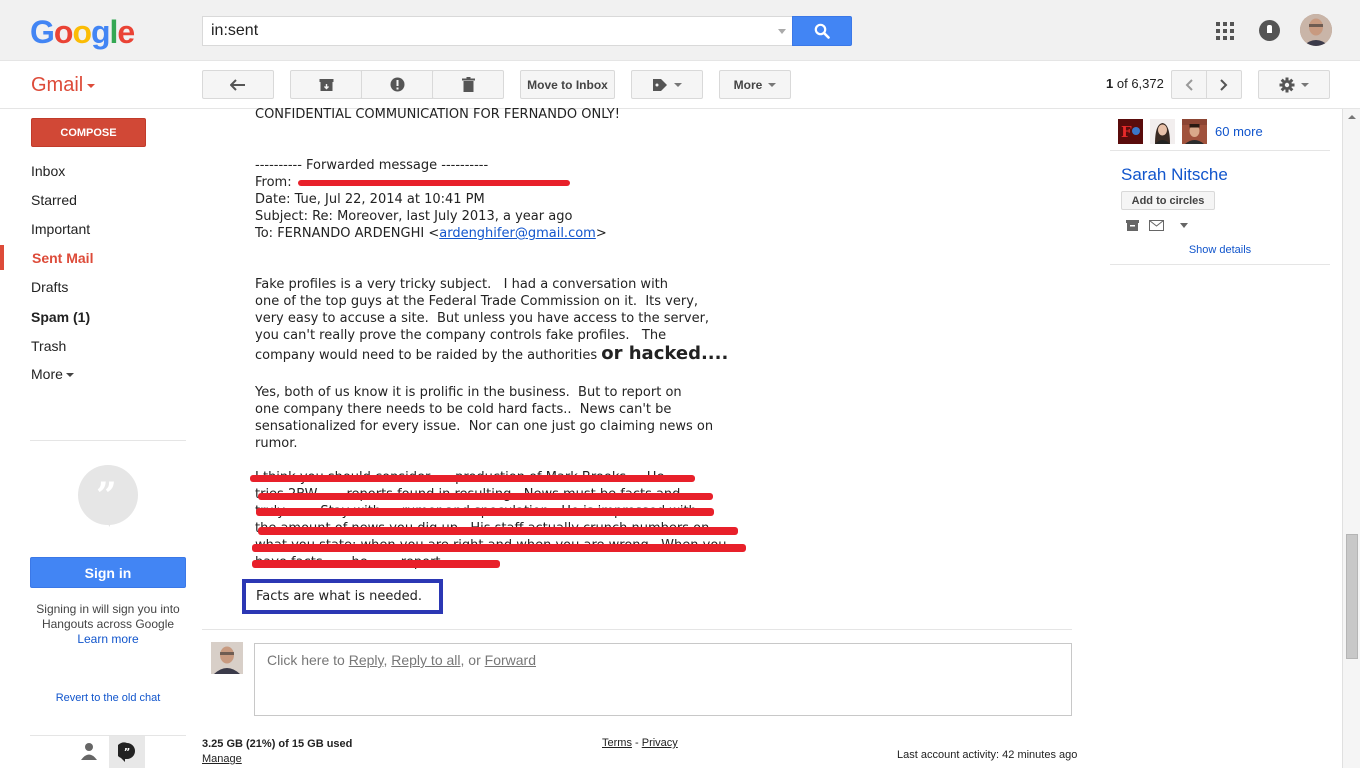  What do you see at coordinates (107, 639) in the screenshot?
I see `learn-more-link: Learn more` at bounding box center [107, 639].